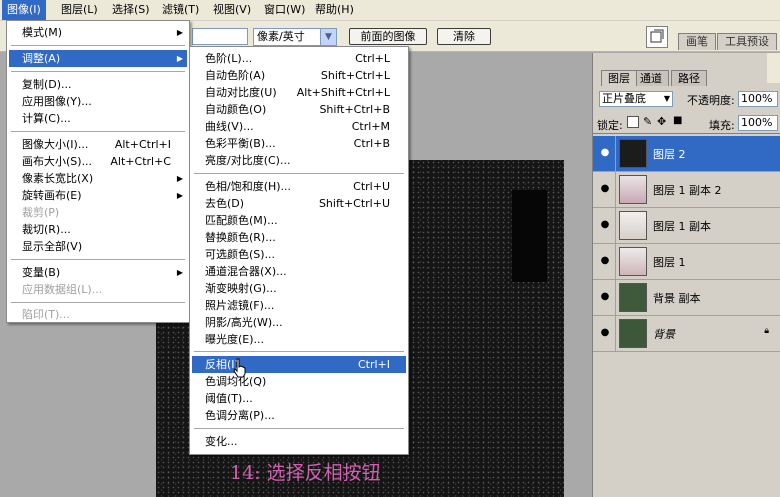 The image size is (780, 497). Describe the element at coordinates (651, 78) in the screenshot. I see `tab-channels: 通道` at that location.